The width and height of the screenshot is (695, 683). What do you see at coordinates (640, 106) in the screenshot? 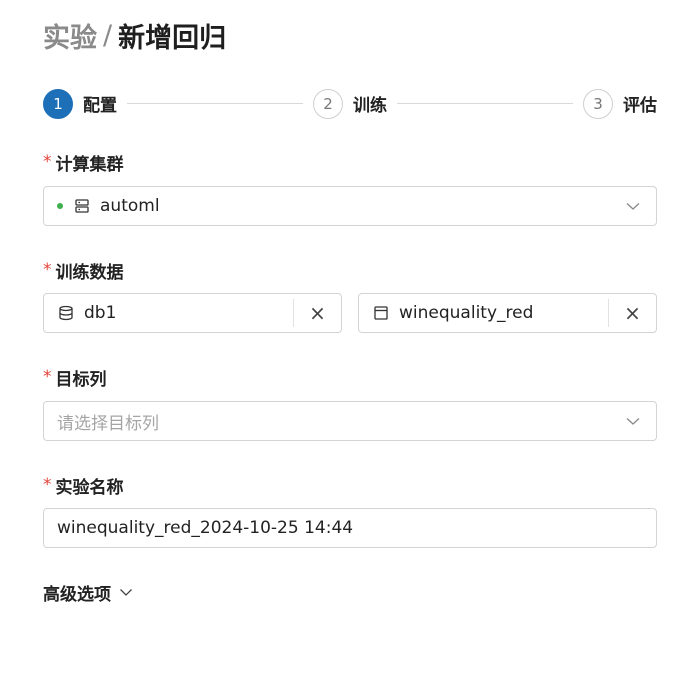
I see `step-label: 评估` at bounding box center [640, 106].